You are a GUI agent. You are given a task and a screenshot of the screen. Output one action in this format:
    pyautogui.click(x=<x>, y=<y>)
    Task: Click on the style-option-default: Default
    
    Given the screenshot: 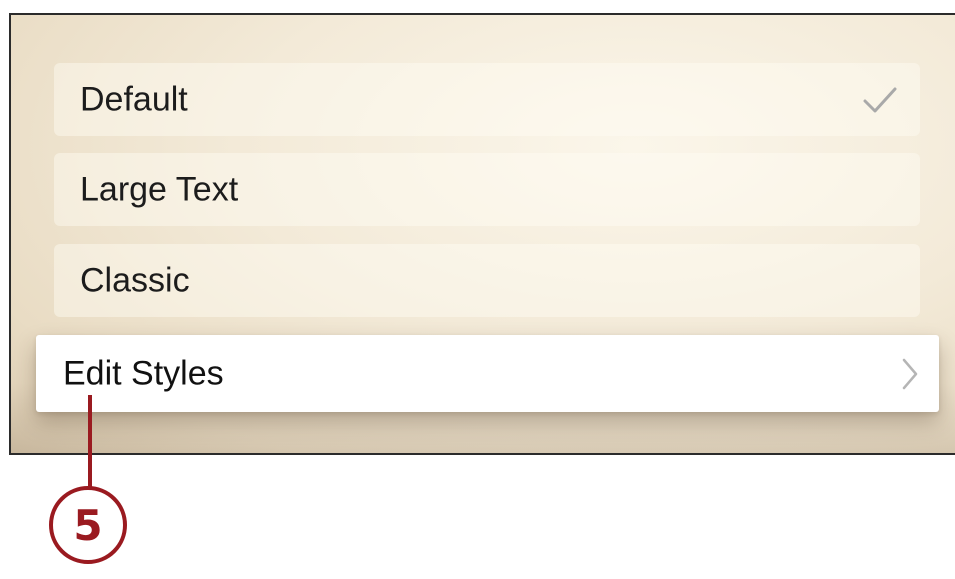 What is the action you would take?
    pyautogui.click(x=487, y=99)
    